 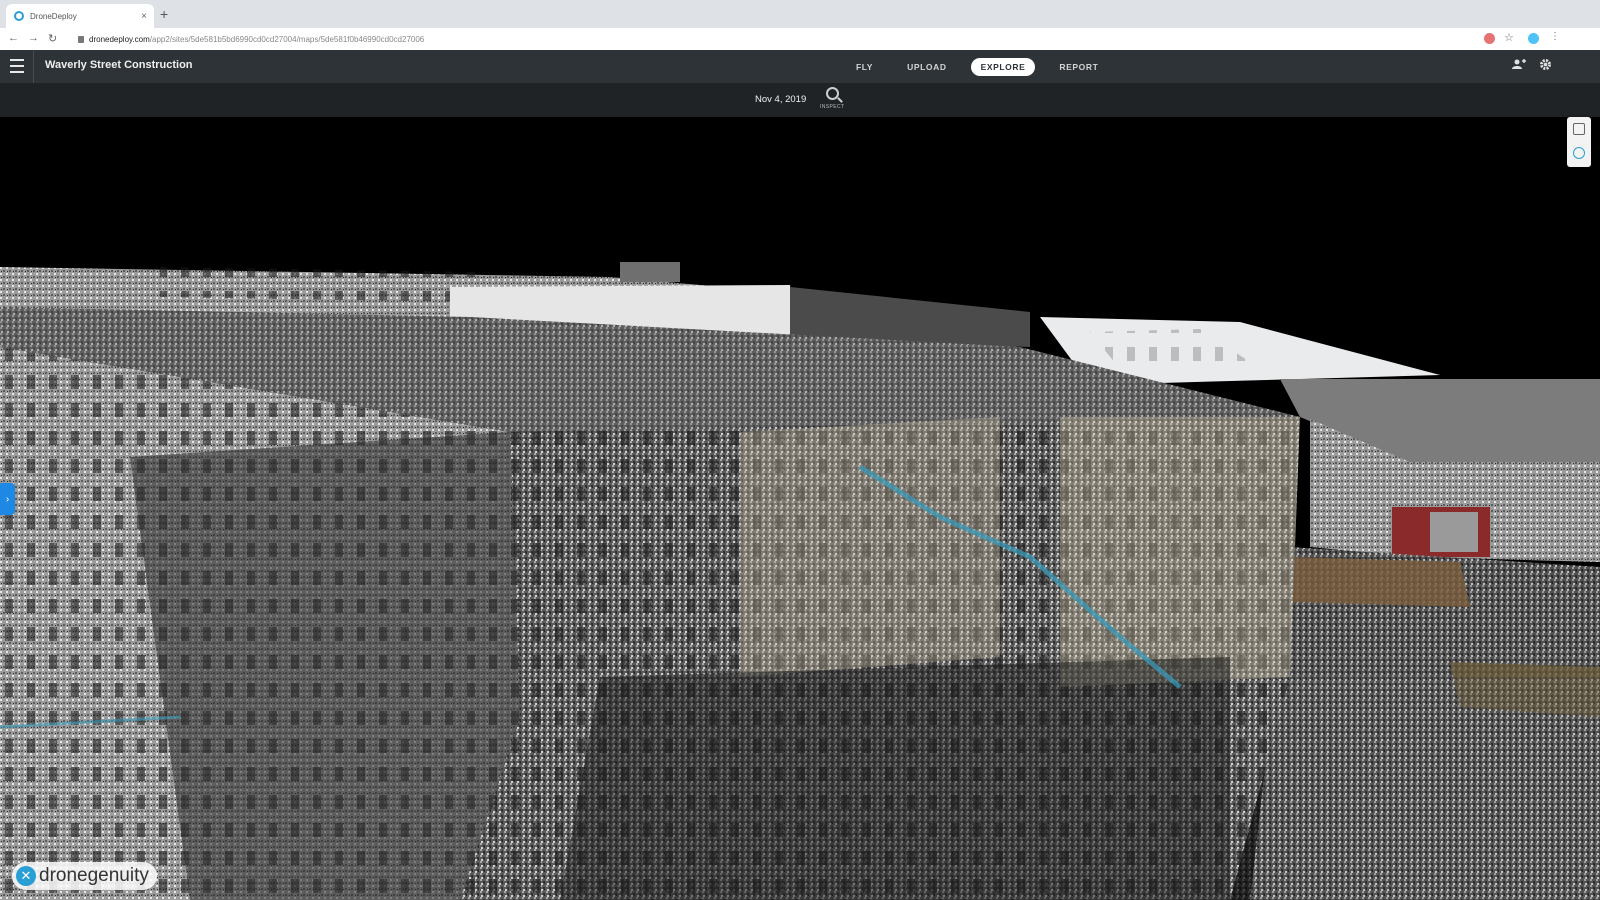 I want to click on date-bar: Nov 4, 2019 INSPECT, so click(x=800, y=100).